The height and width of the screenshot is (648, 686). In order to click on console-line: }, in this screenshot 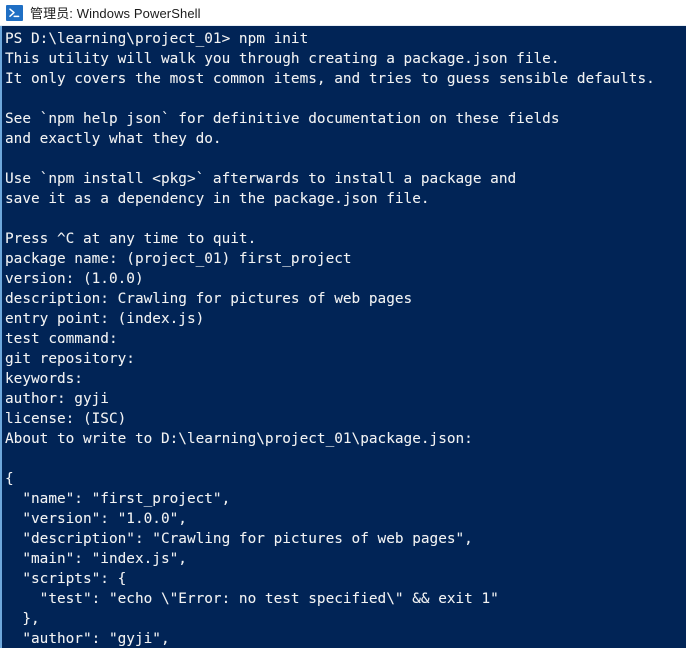, I will do `click(22, 619)`.